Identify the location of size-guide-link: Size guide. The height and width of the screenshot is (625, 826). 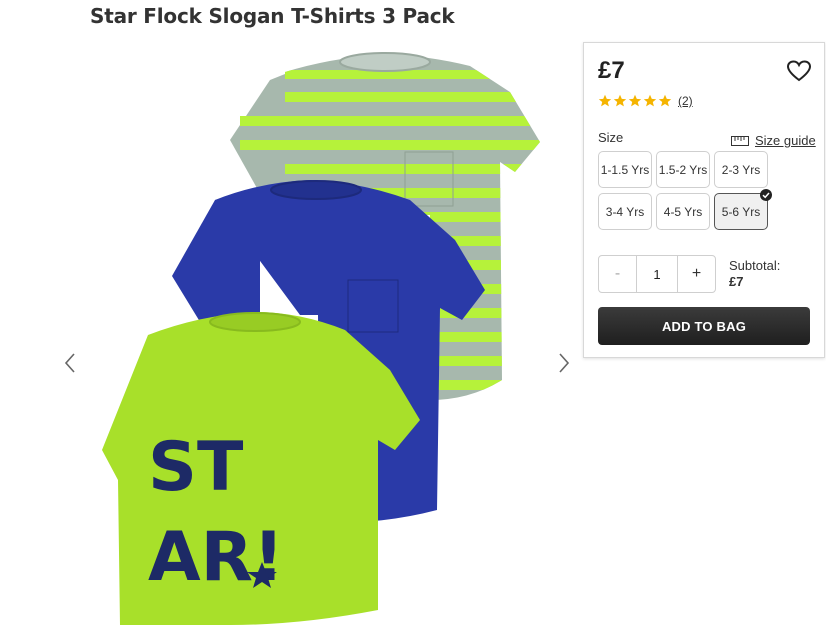
(773, 140).